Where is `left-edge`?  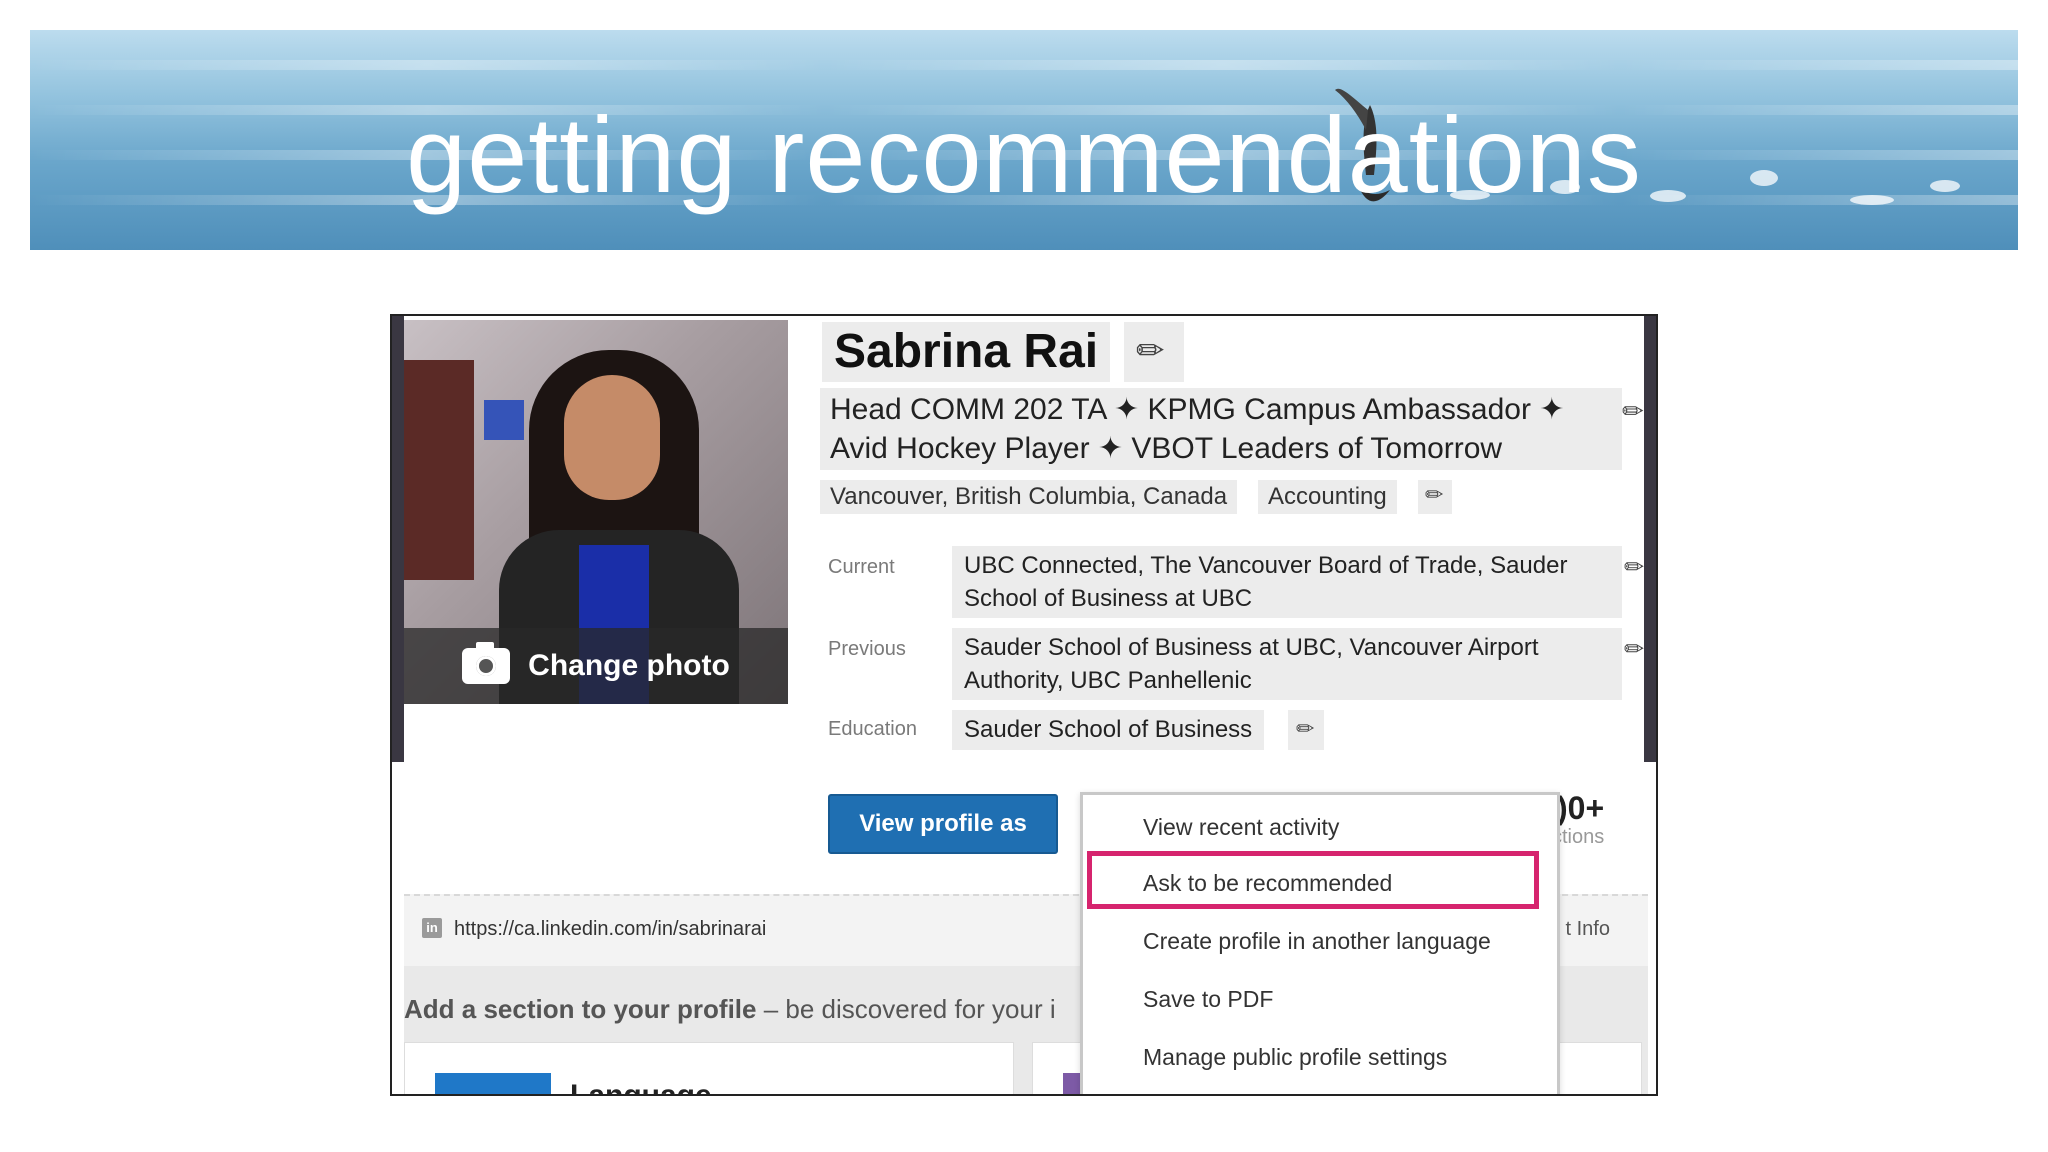
left-edge is located at coordinates (398, 539).